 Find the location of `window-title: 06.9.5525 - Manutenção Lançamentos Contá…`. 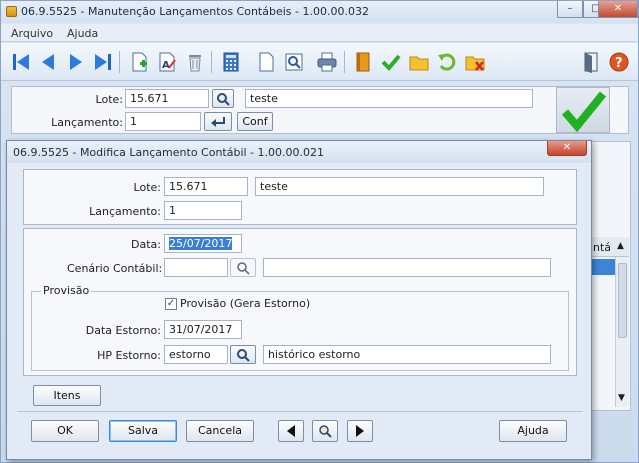

window-title: 06.9.5525 - Manutenção Lançamentos Contá… is located at coordinates (195, 11).